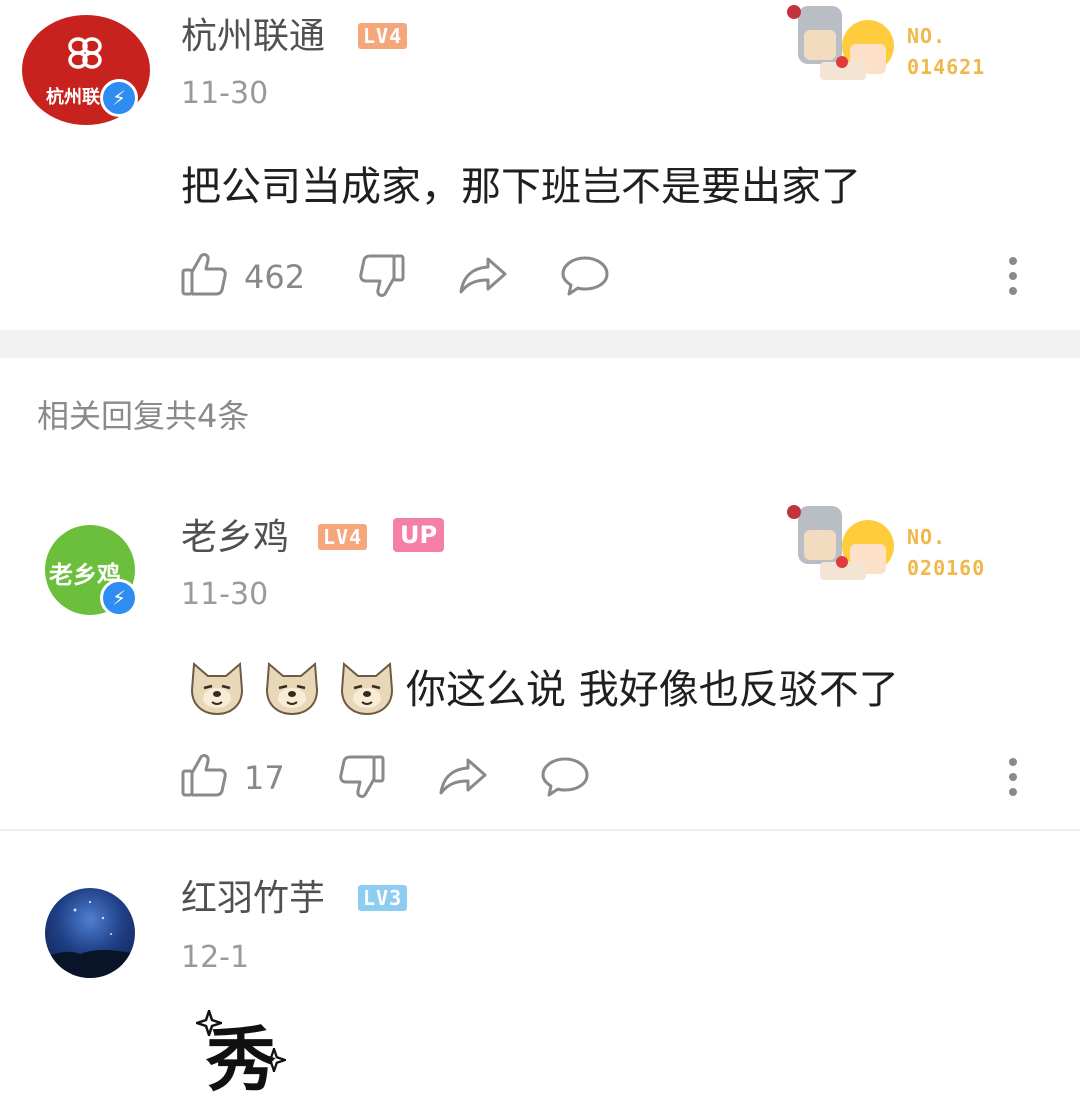 The width and height of the screenshot is (1080, 1116). What do you see at coordinates (264, 778) in the screenshot?
I see `like-count: 17` at bounding box center [264, 778].